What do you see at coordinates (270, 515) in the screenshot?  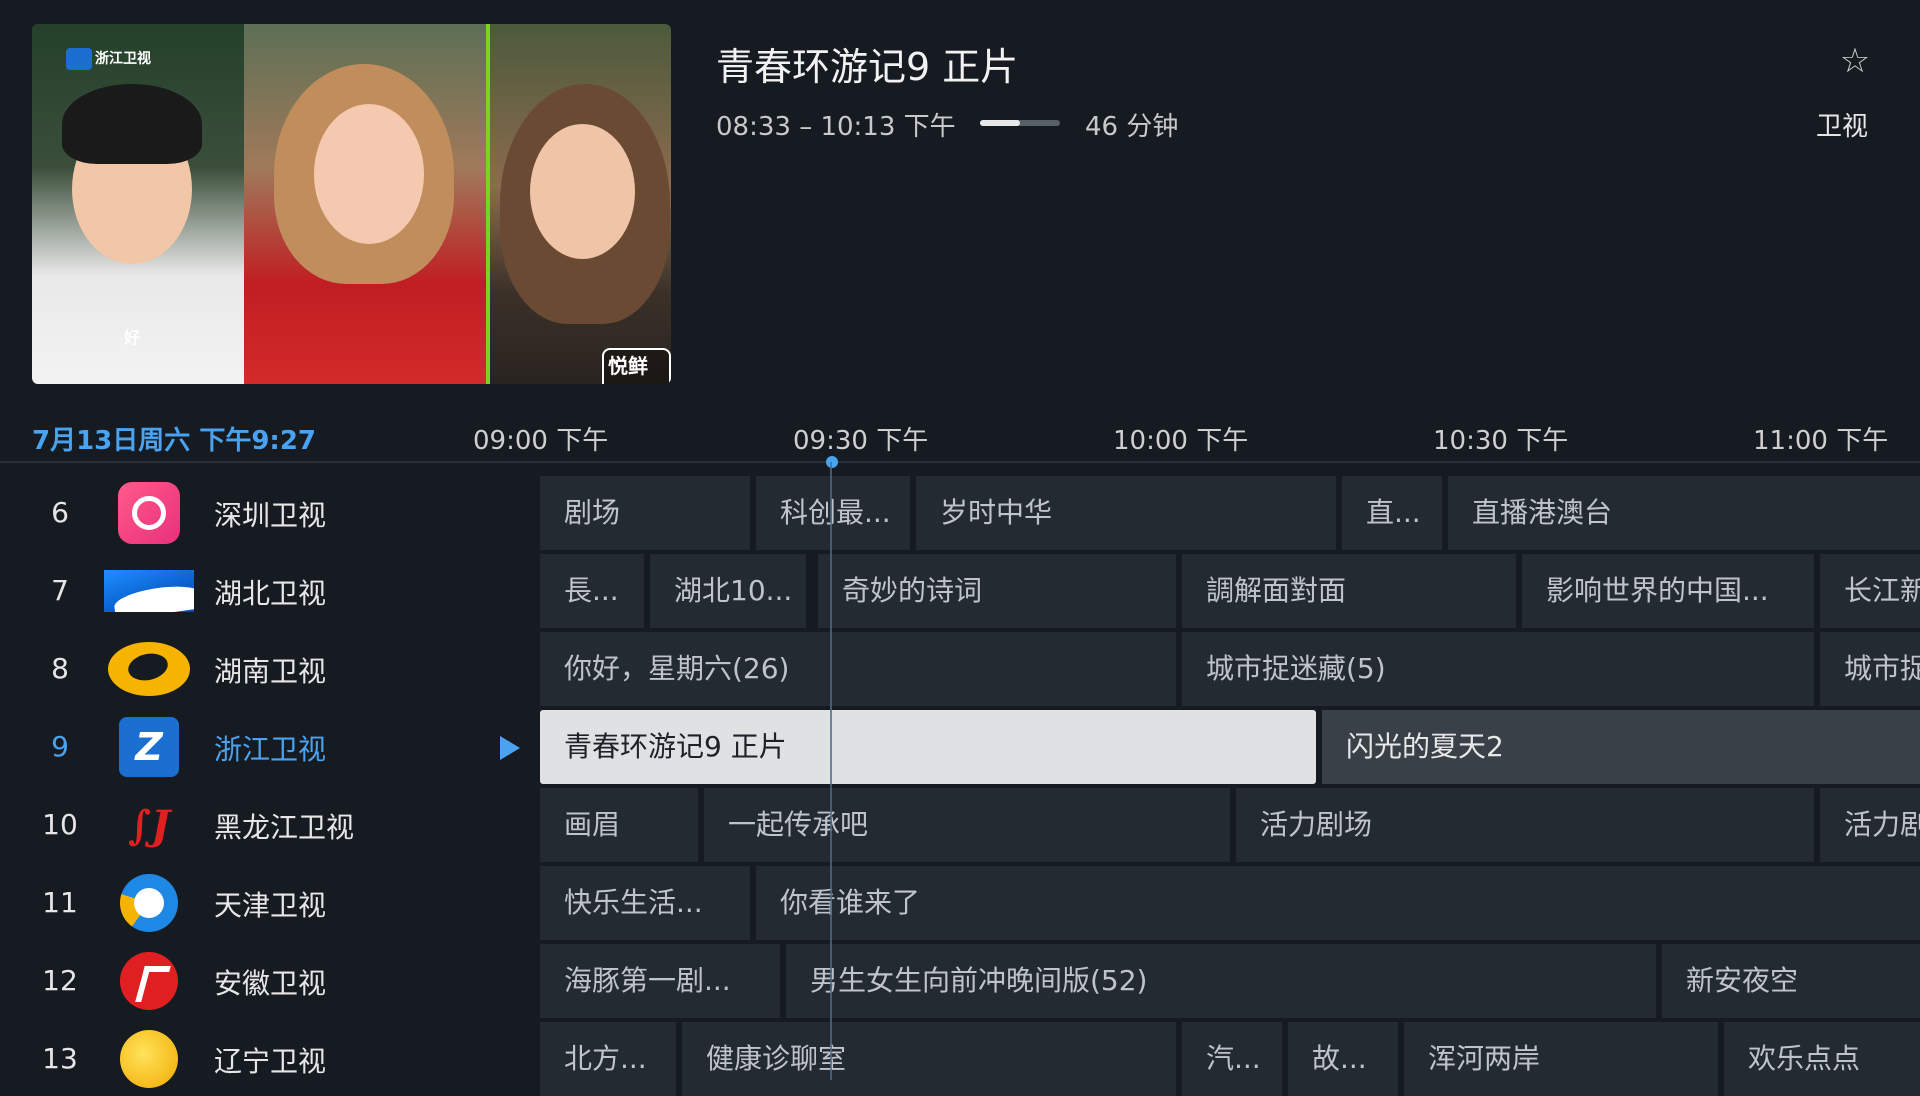 I see `channel-name: 深圳卫视` at bounding box center [270, 515].